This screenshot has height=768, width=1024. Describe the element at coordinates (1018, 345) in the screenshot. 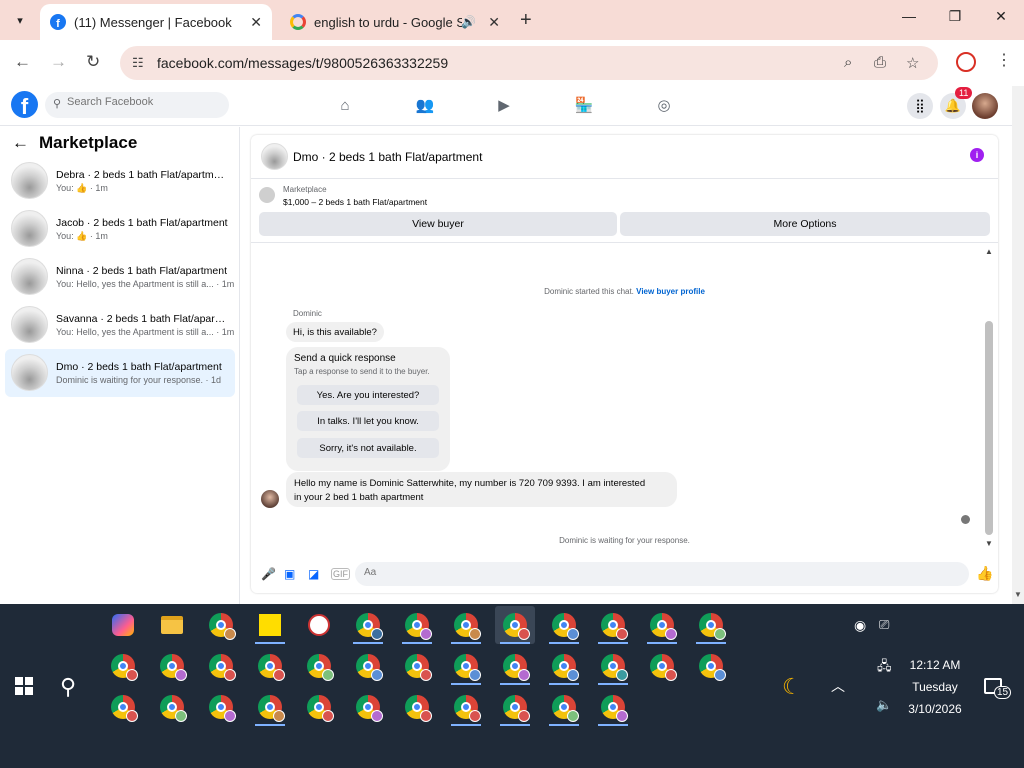

I see `page-scrollbar: ▼` at that location.